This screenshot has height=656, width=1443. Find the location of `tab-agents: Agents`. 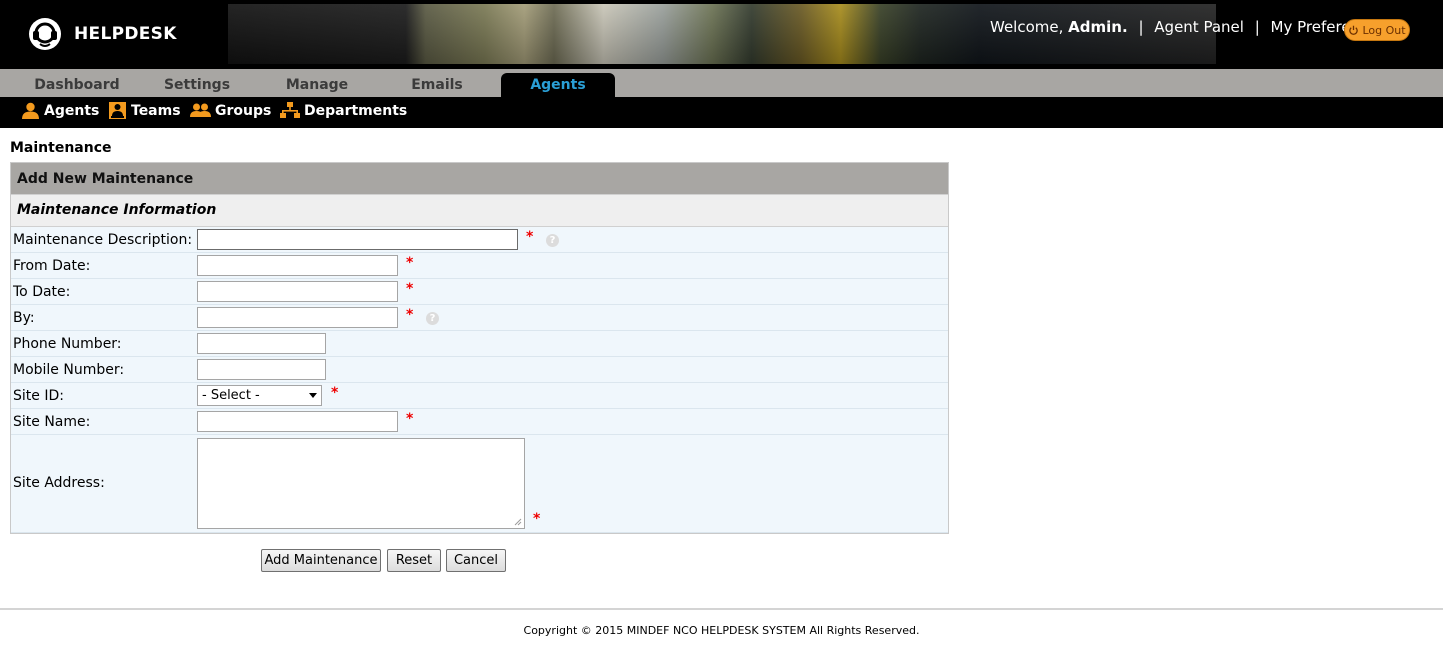

tab-agents: Agents is located at coordinates (558, 85).